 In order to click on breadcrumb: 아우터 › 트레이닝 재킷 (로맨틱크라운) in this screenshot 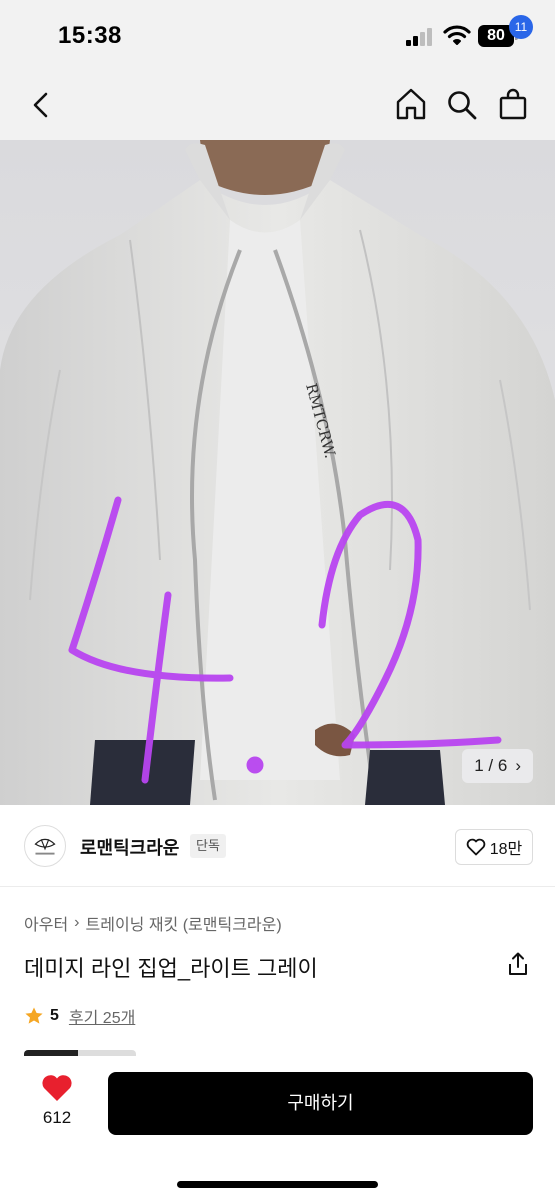, I will do `click(153, 923)`.